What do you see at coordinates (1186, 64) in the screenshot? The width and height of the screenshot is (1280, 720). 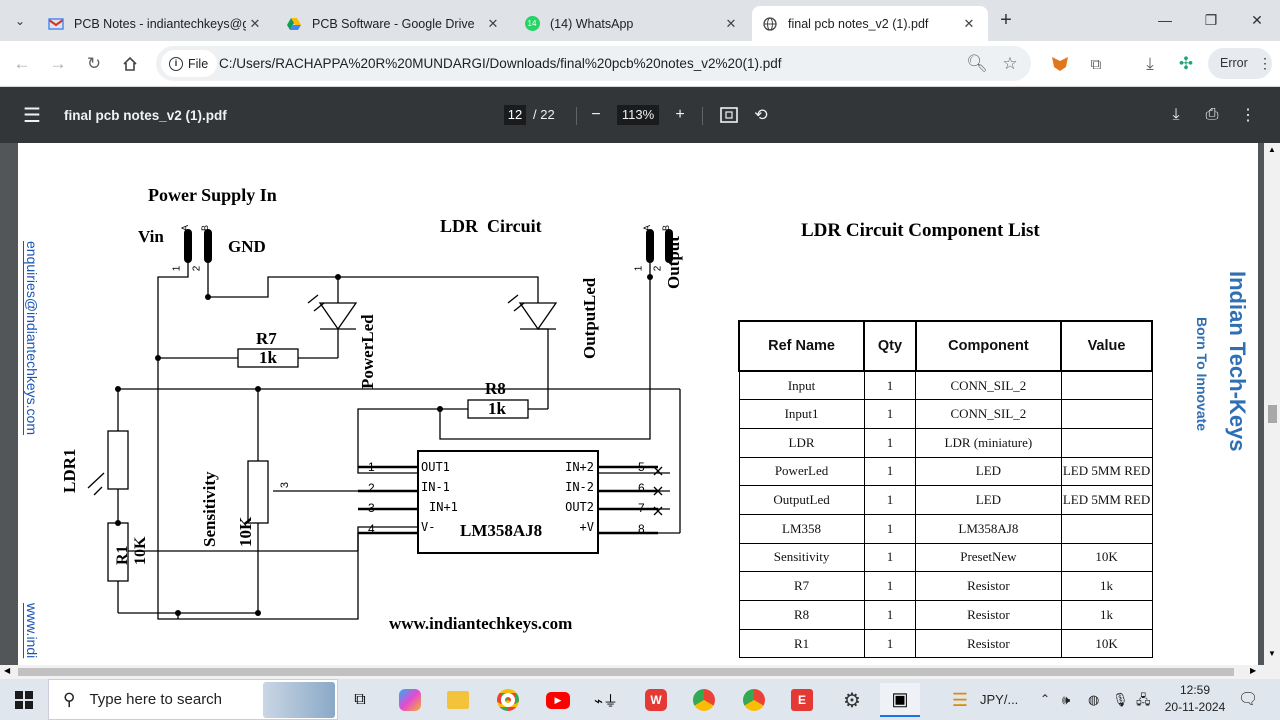 I see `grammarly-extension: ✣` at bounding box center [1186, 64].